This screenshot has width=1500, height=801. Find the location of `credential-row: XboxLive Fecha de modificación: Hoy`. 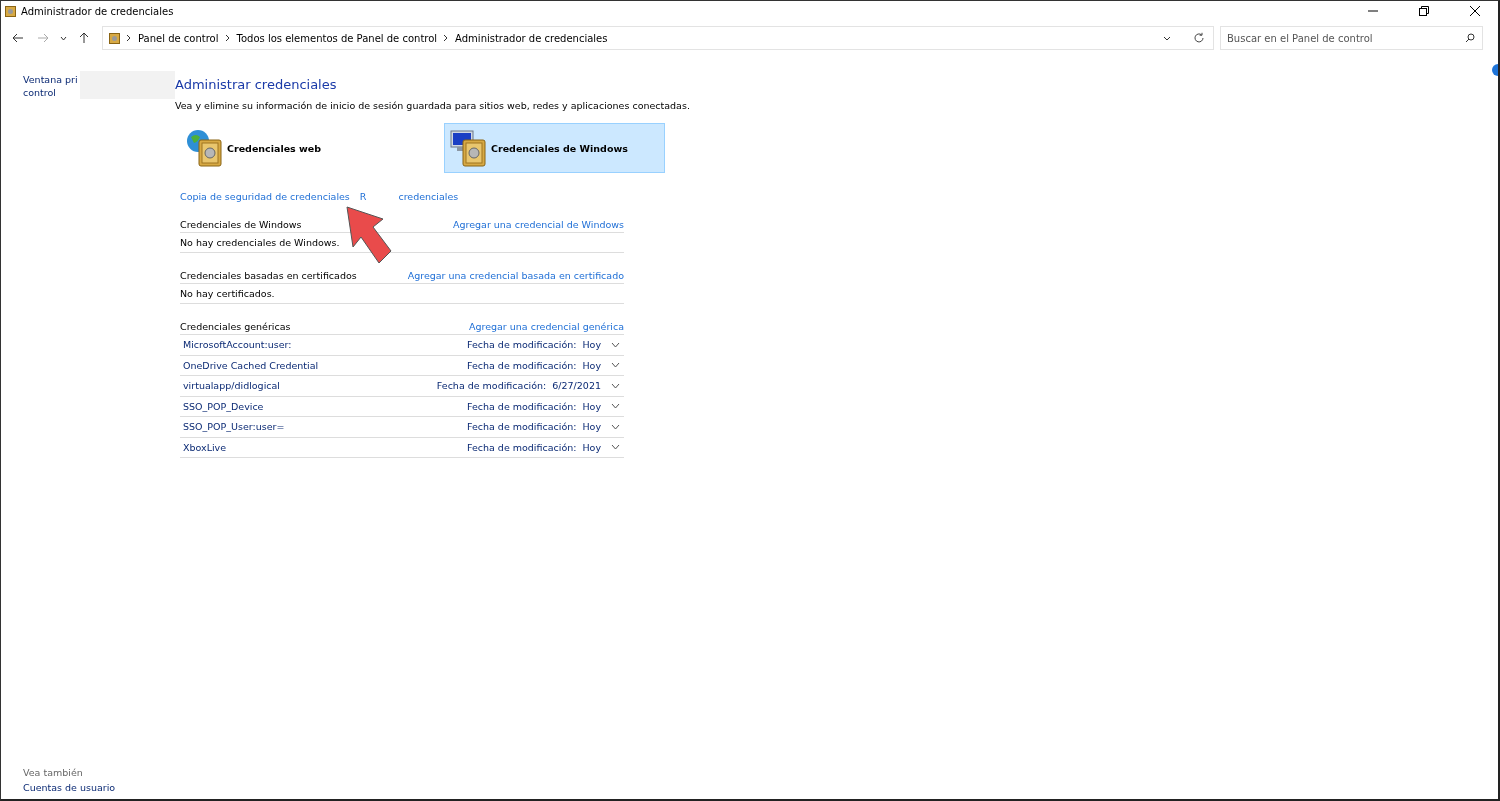

credential-row: XboxLive Fecha de modificación: Hoy is located at coordinates (402, 447).